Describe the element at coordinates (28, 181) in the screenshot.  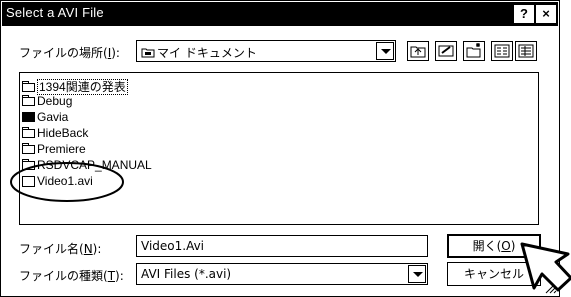
I see `avi-file-icon` at that location.